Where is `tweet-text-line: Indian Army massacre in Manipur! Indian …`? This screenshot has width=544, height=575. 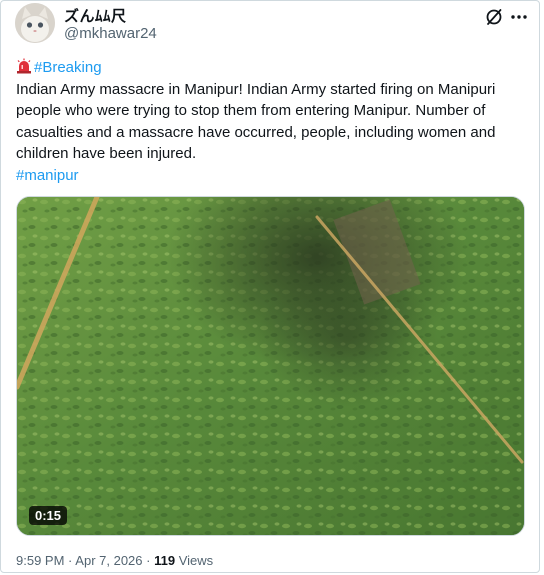 tweet-text-line: Indian Army massacre in Manipur! Indian … is located at coordinates (256, 89).